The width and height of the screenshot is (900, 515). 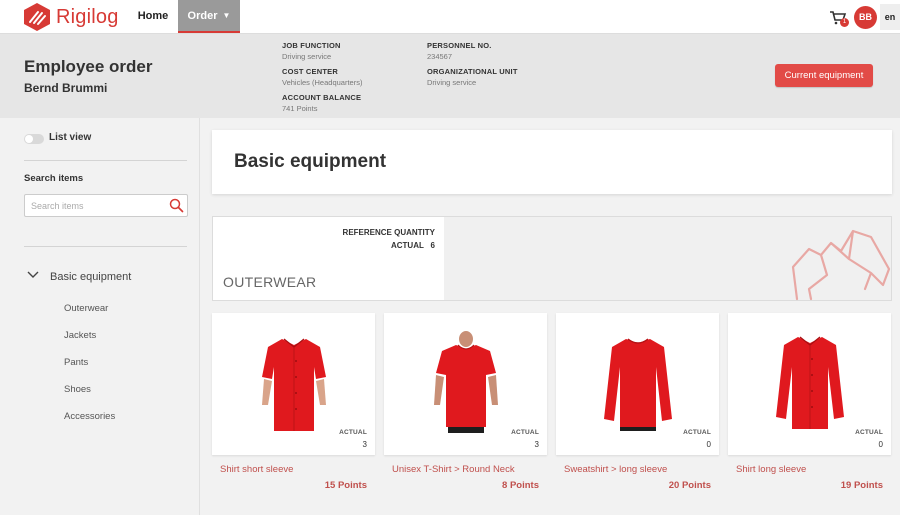 What do you see at coordinates (176, 205) in the screenshot?
I see `search-icon` at bounding box center [176, 205].